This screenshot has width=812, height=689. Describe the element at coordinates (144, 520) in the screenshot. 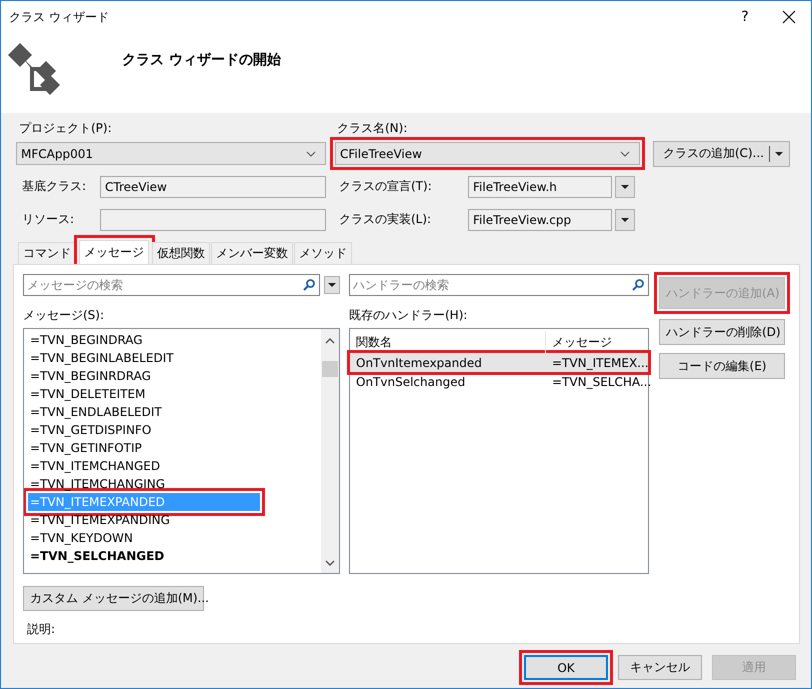

I see `message-item: =TVN_ITEMEXPANDING` at that location.